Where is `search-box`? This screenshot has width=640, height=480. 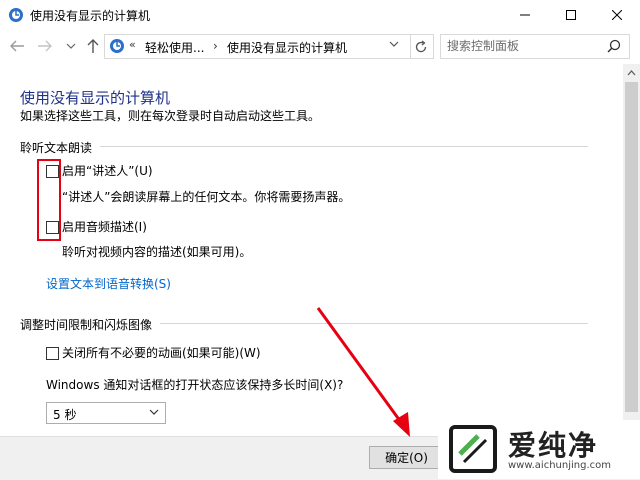 search-box is located at coordinates (535, 46).